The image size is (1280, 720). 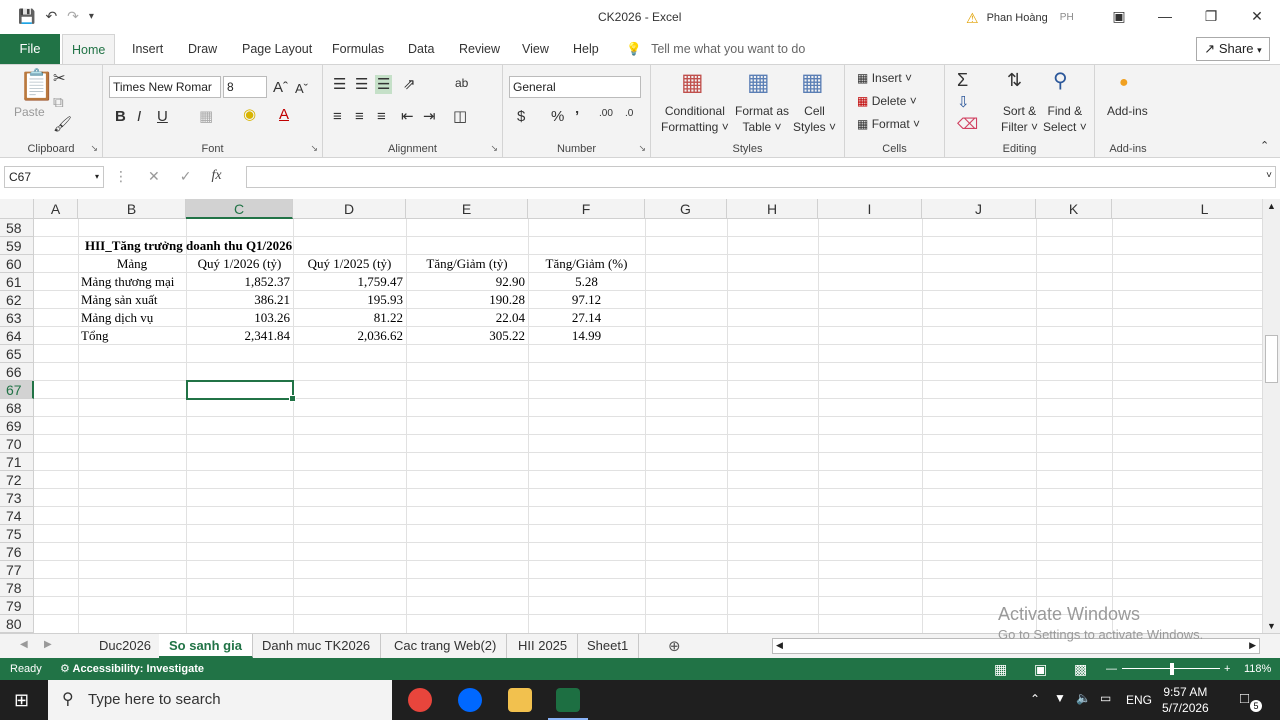 I want to click on cell-styles-button: Cell Styles ˅, so click(x=814, y=119).